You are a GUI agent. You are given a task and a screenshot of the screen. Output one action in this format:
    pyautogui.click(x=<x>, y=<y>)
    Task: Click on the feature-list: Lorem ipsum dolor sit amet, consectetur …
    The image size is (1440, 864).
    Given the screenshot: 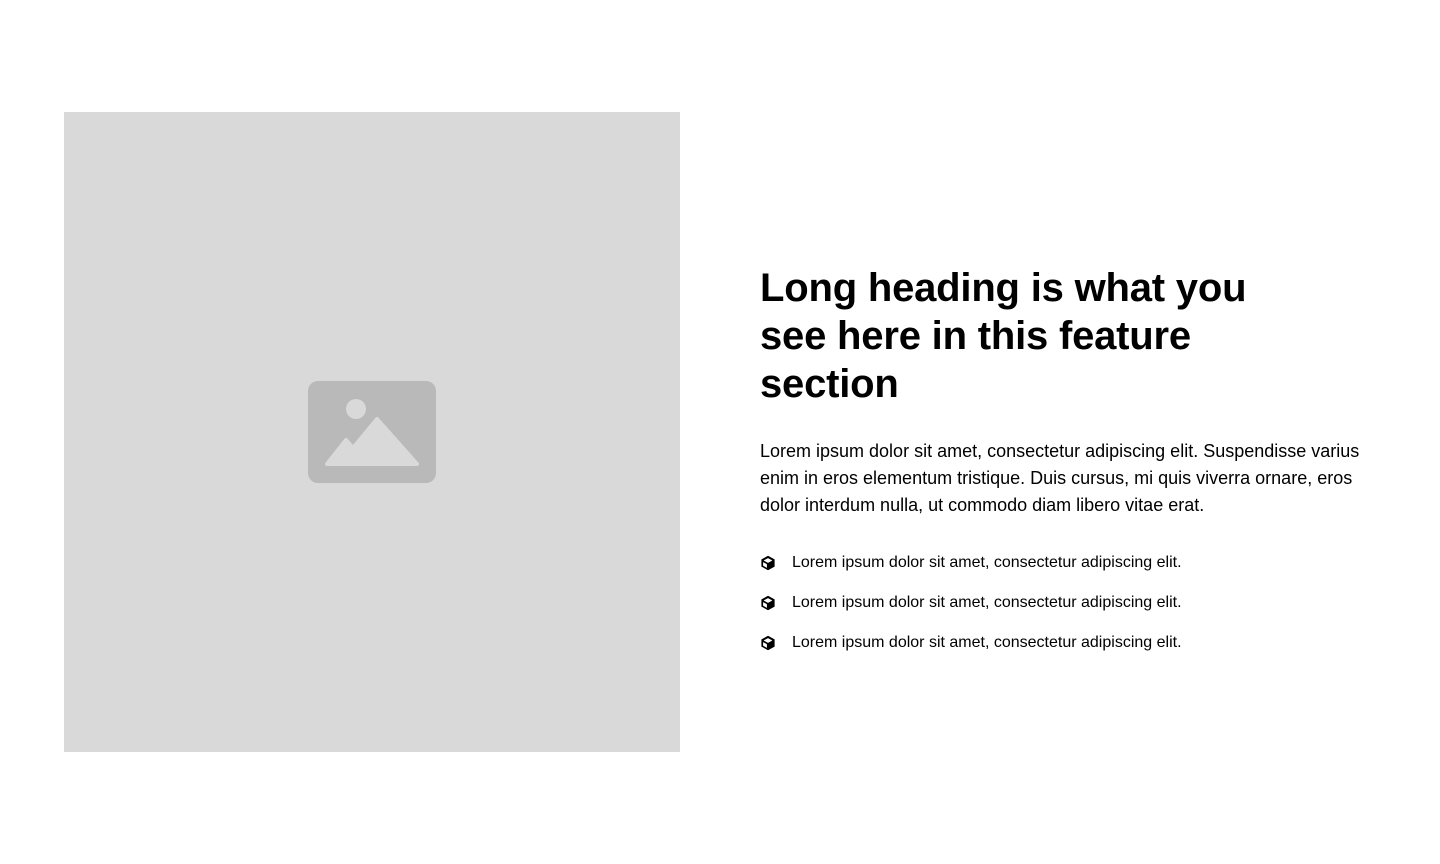 What is the action you would take?
    pyautogui.click(x=1068, y=603)
    